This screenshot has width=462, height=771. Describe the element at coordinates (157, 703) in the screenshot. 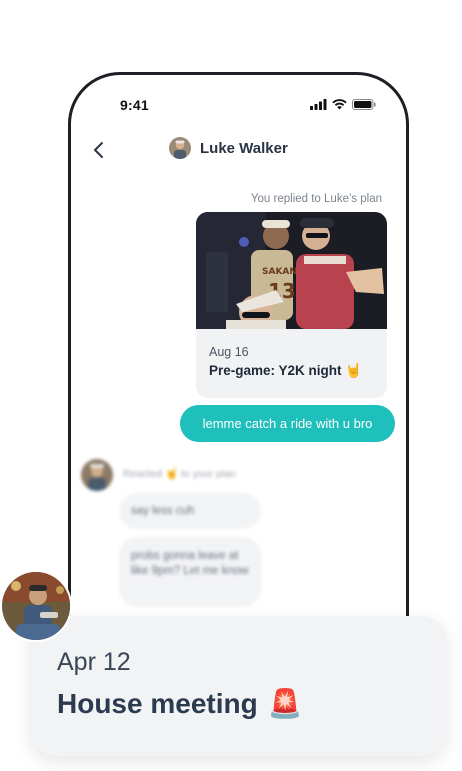

I see `plan-overlay-title: House meeting` at that location.